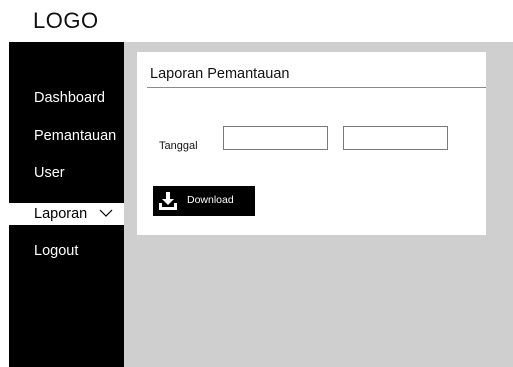  I want to click on sidebar-item-label: User, so click(49, 173).